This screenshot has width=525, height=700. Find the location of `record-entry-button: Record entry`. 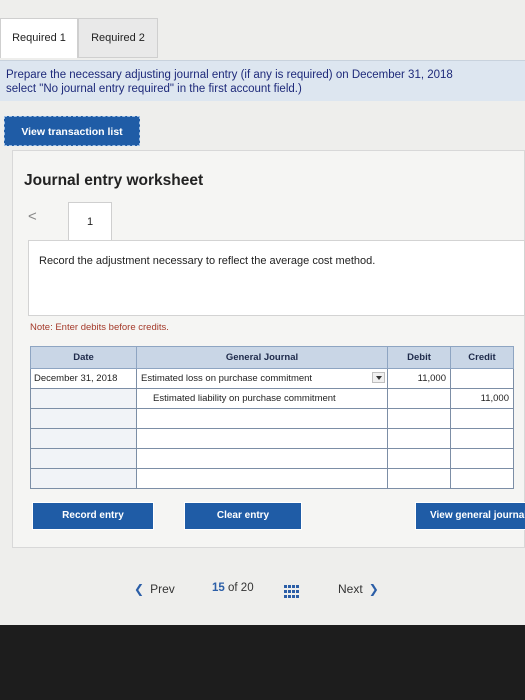

record-entry-button: Record entry is located at coordinates (93, 516).